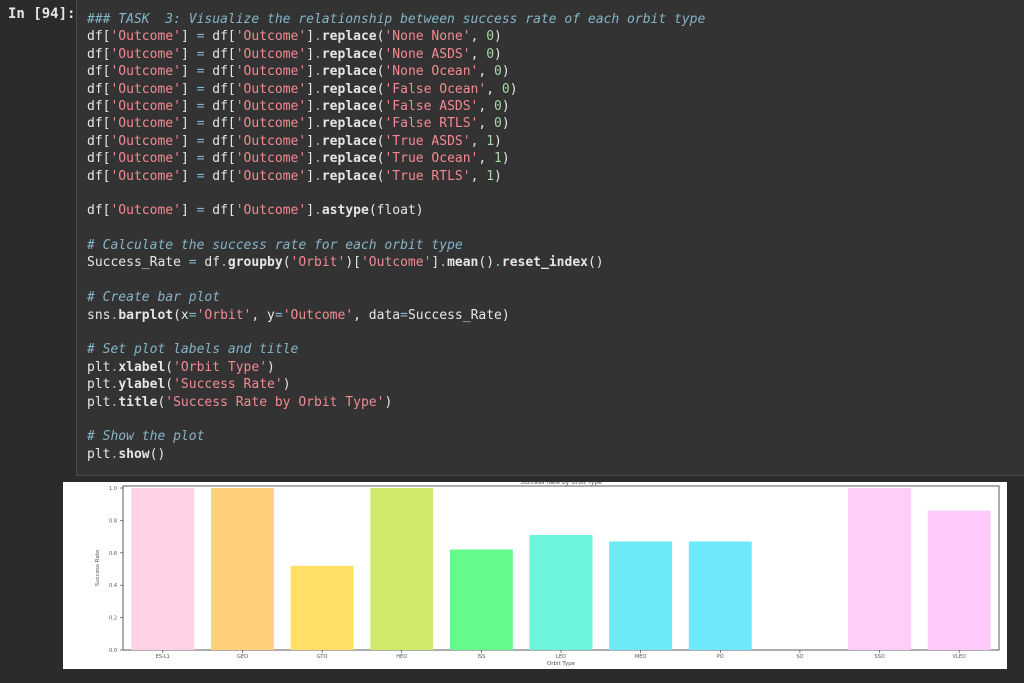  Describe the element at coordinates (169, 385) in the screenshot. I see `code-token: (` at that location.